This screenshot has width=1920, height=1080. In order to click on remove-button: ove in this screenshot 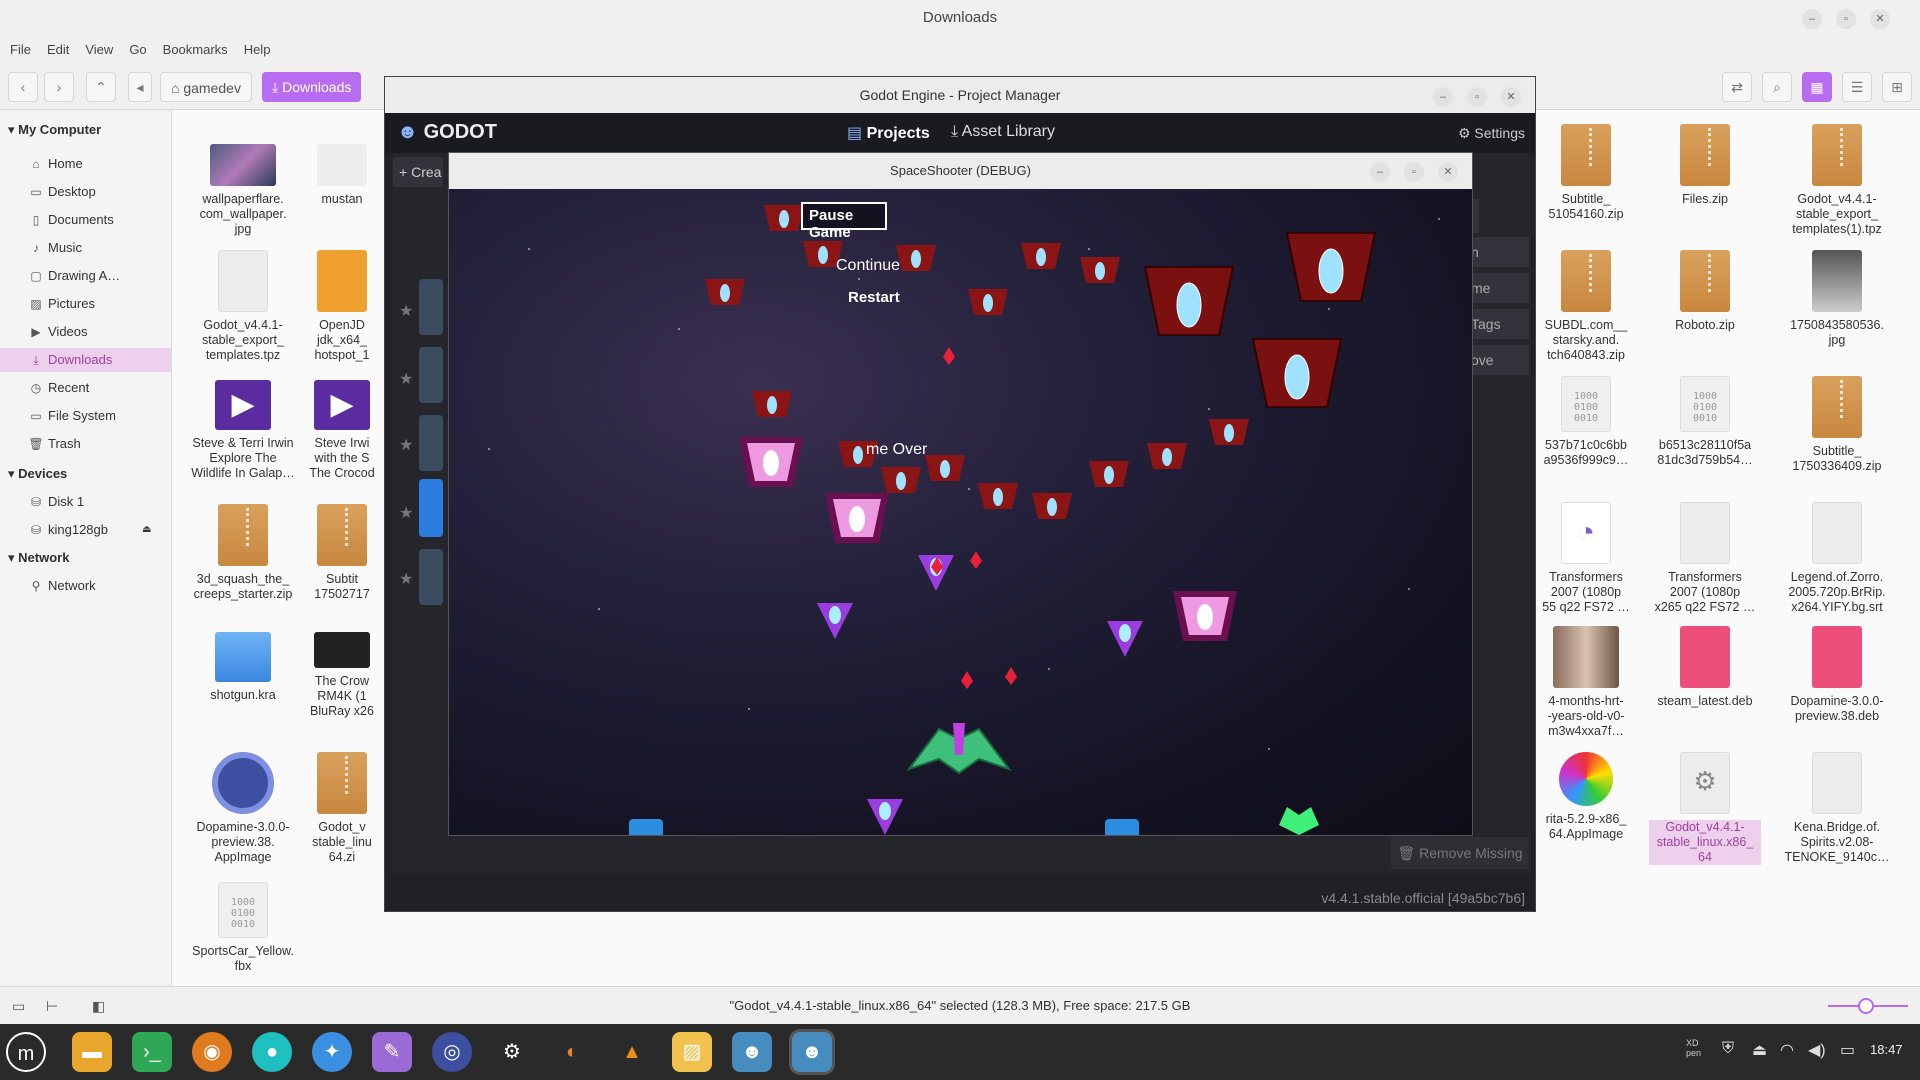, I will do `click(1500, 360)`.